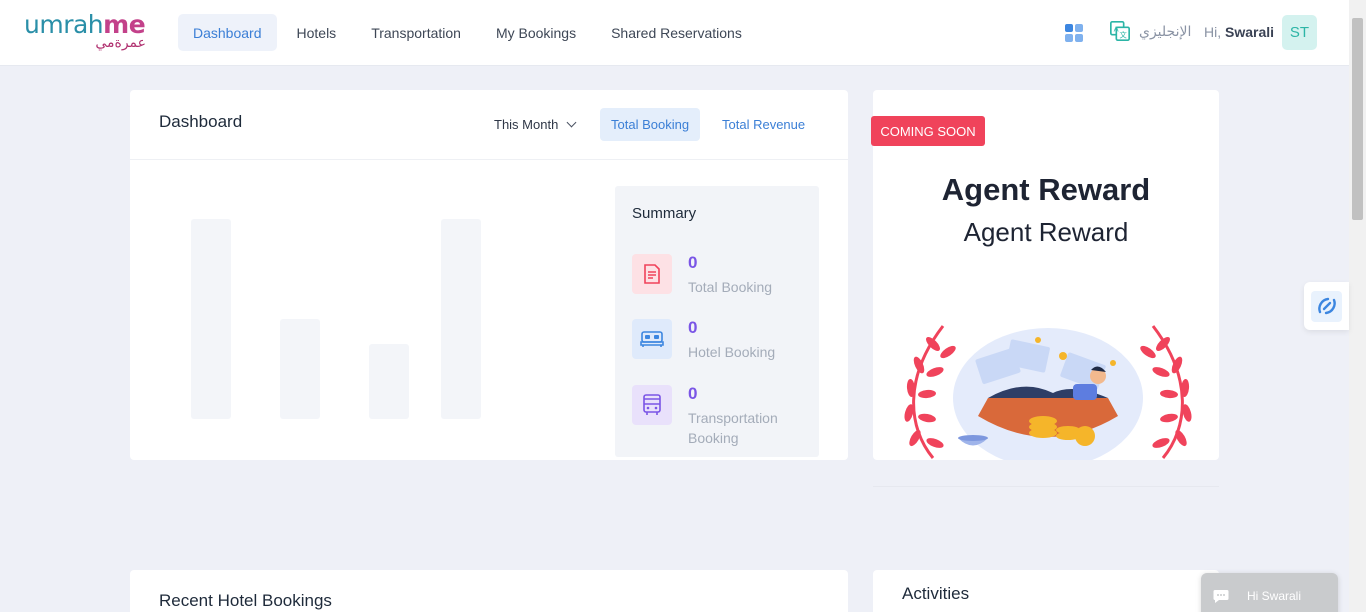  What do you see at coordinates (1124, 34) in the screenshot?
I see `svg-text: 文` at bounding box center [1124, 34].